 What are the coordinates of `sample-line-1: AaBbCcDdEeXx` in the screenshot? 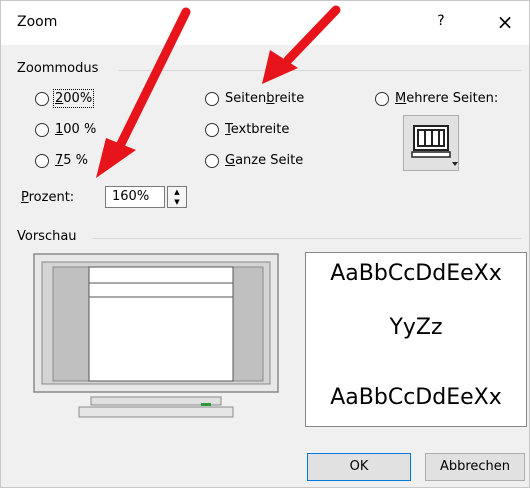 It's located at (416, 273).